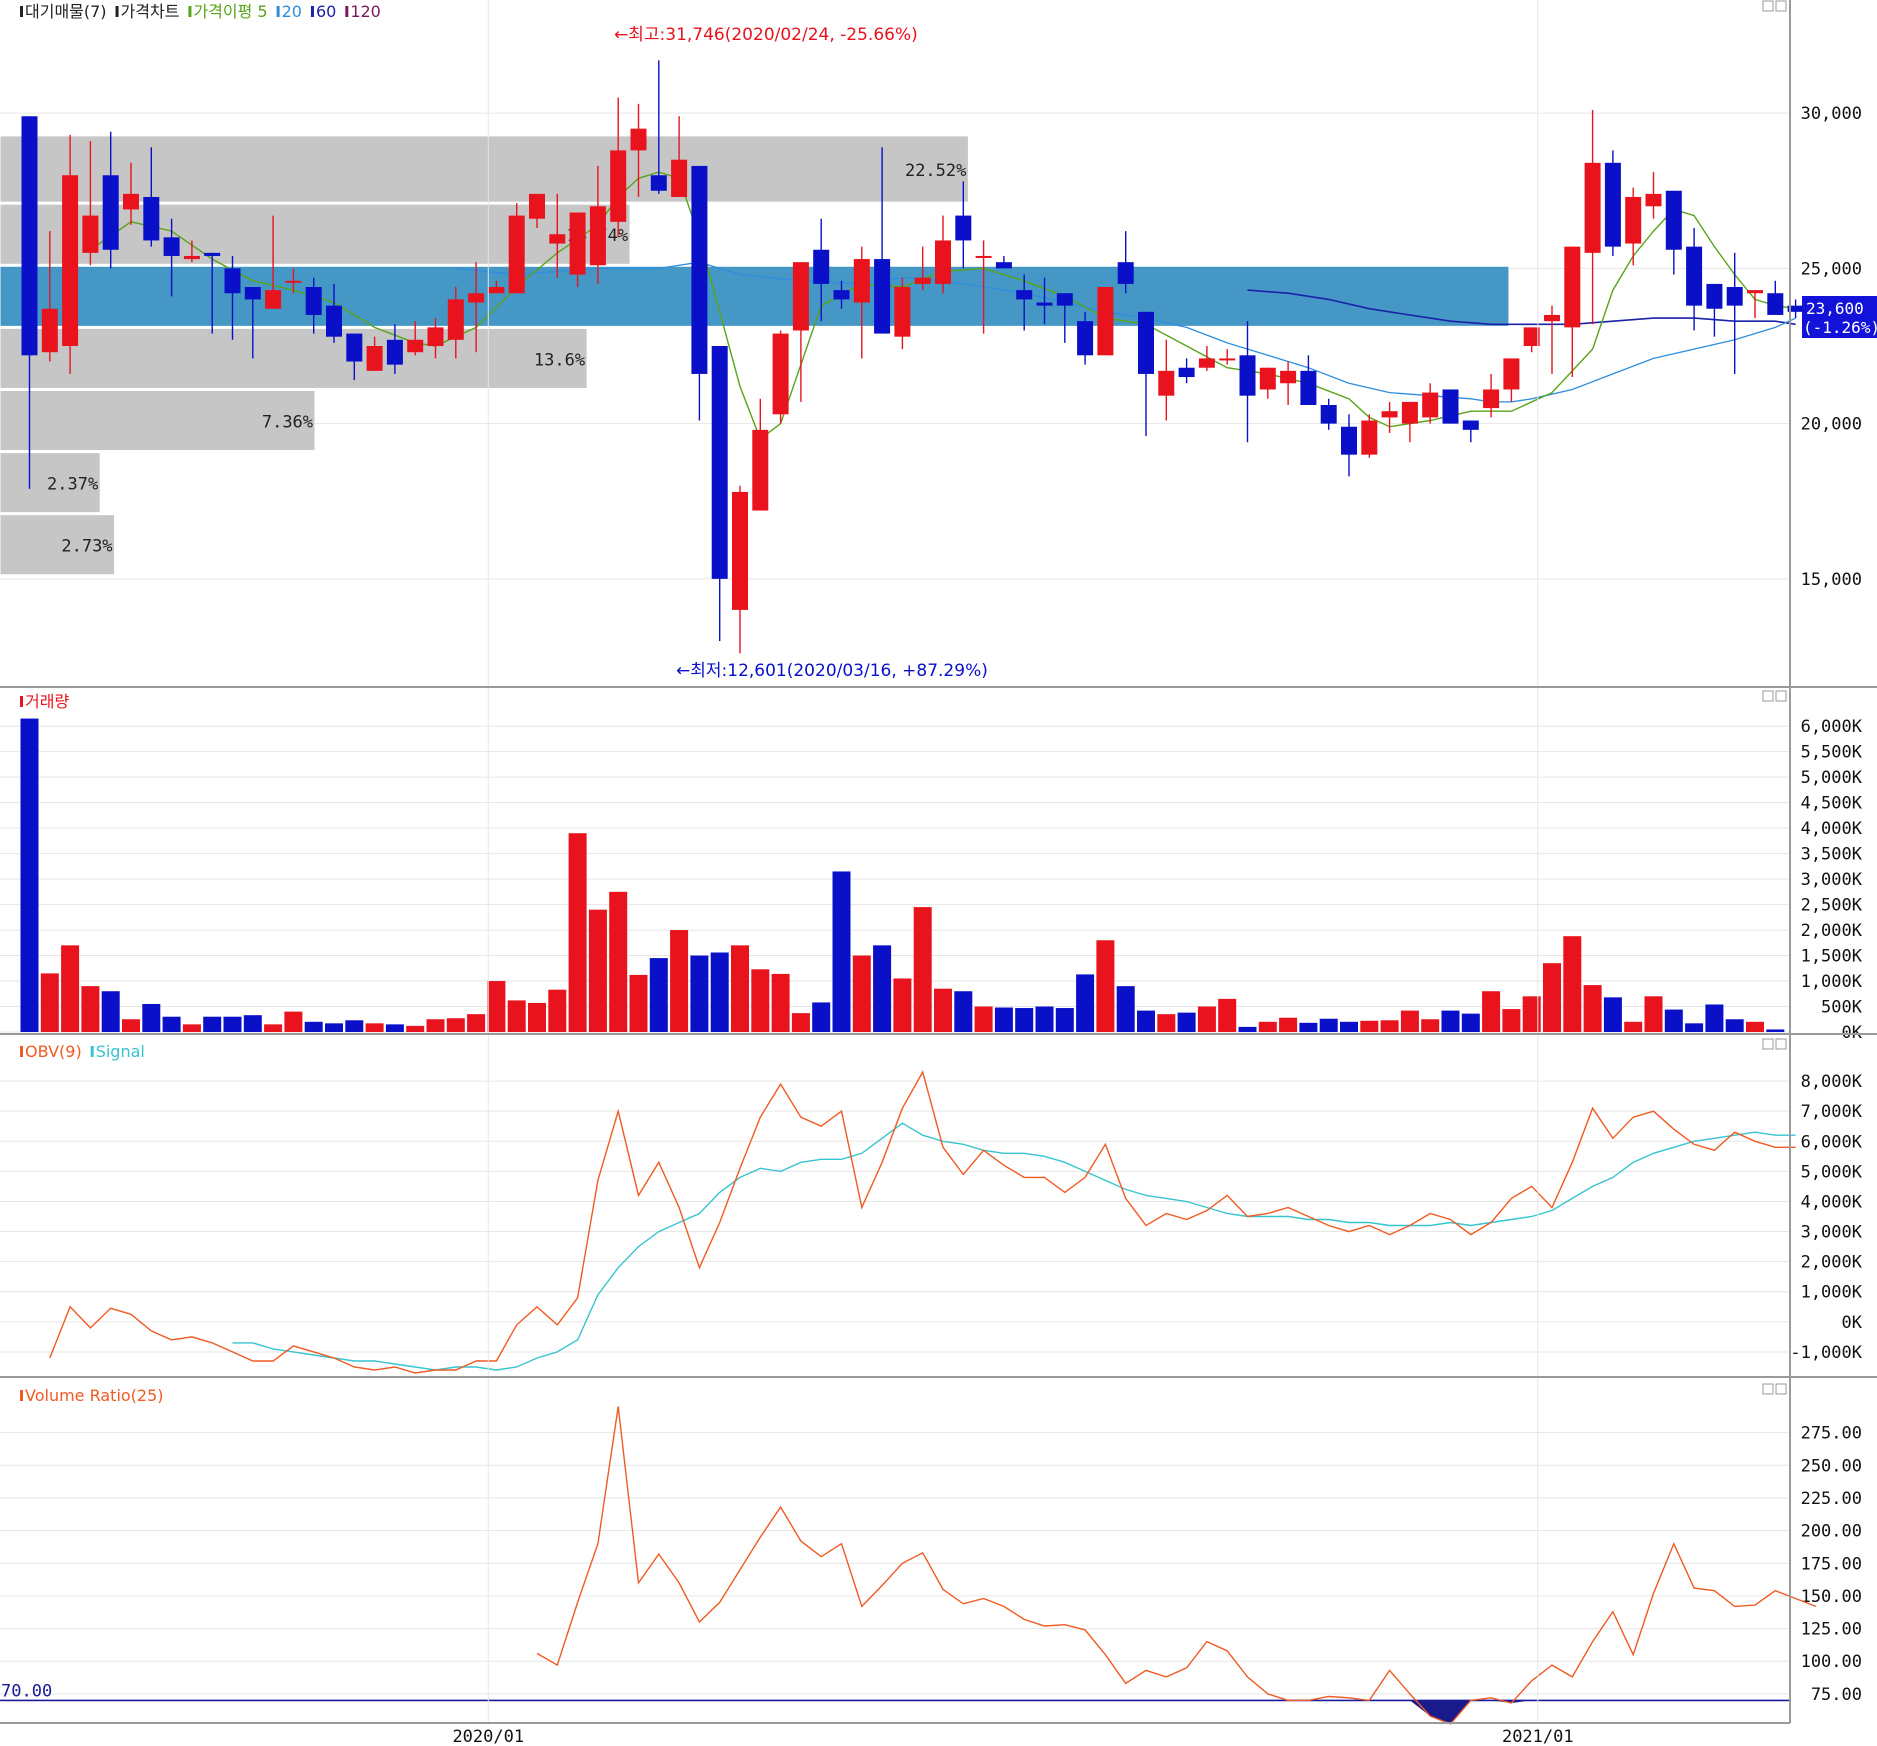 This screenshot has width=1877, height=1746. What do you see at coordinates (1832, 1293) in the screenshot?
I see `obv-tick-label: 1,000K` at bounding box center [1832, 1293].